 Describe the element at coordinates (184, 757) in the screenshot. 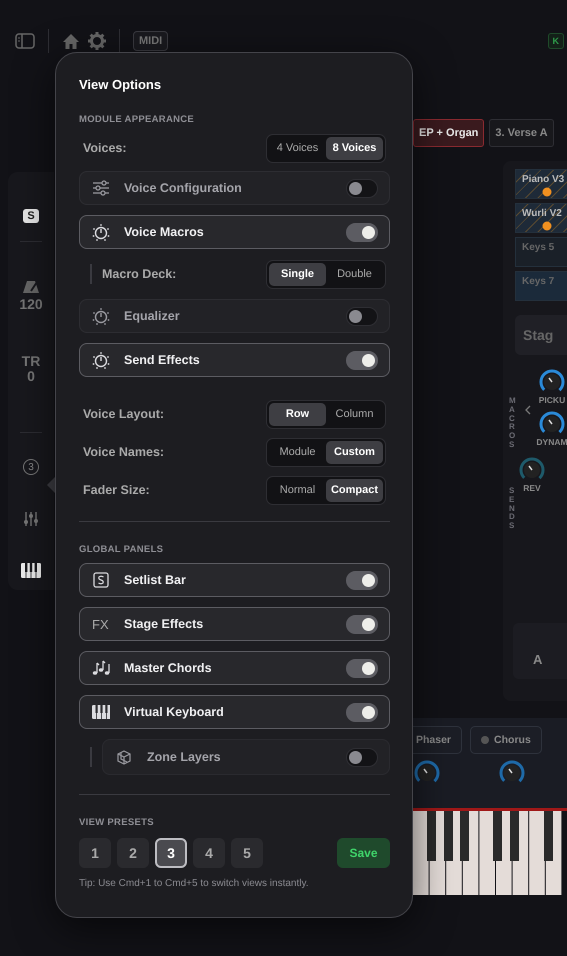

I see `toggle-label: Zone Layers` at that location.